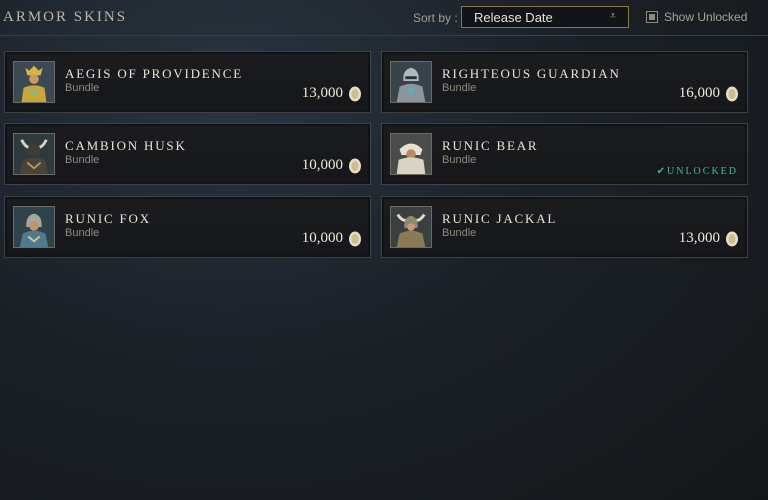 This screenshot has height=500, width=768. Describe the element at coordinates (154, 73) in the screenshot. I see `skin-name: AEGIS OF PROVIDENCE` at that location.